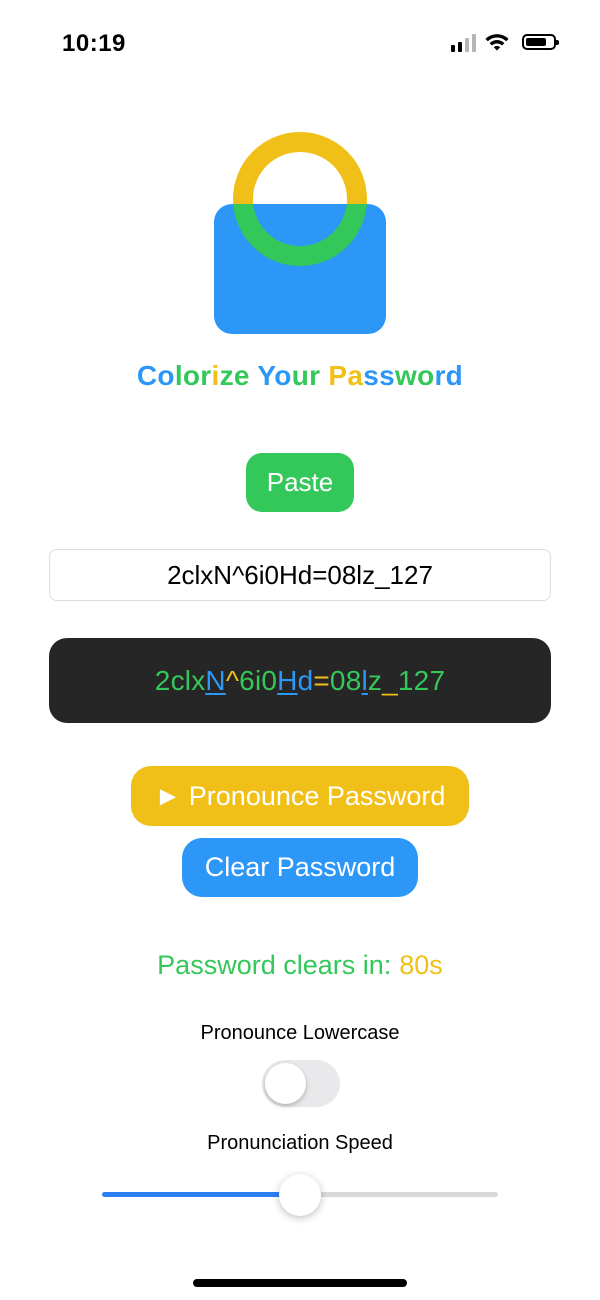  What do you see at coordinates (155, 375) in the screenshot?
I see `title-word-colorize-co: Co` at bounding box center [155, 375].